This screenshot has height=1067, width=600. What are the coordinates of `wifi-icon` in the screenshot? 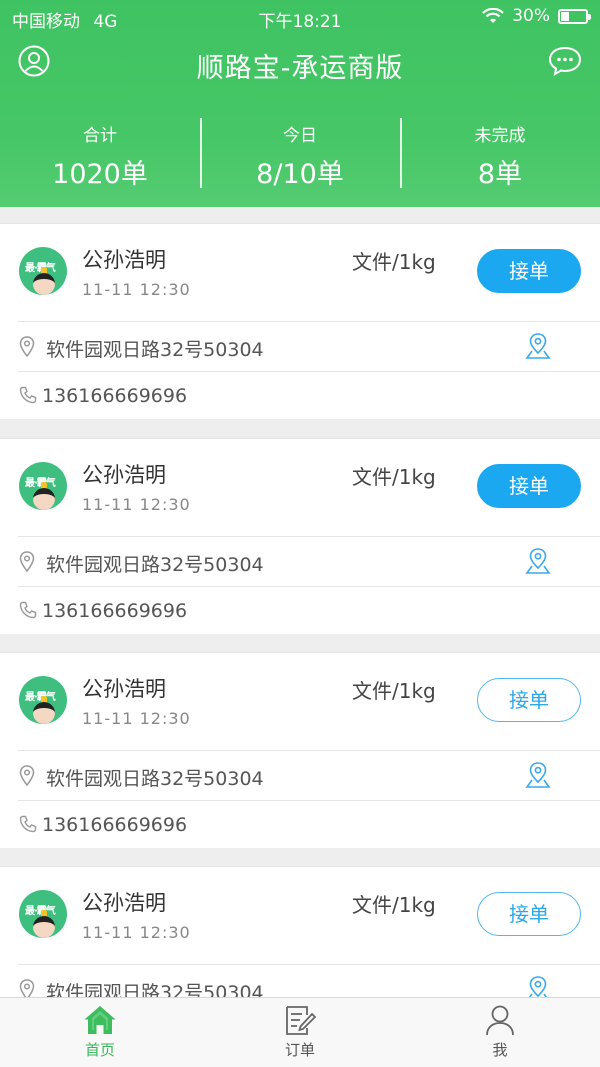 It's located at (493, 15).